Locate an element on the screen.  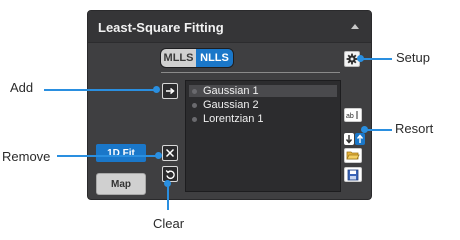
close-icon is located at coordinates (170, 153).